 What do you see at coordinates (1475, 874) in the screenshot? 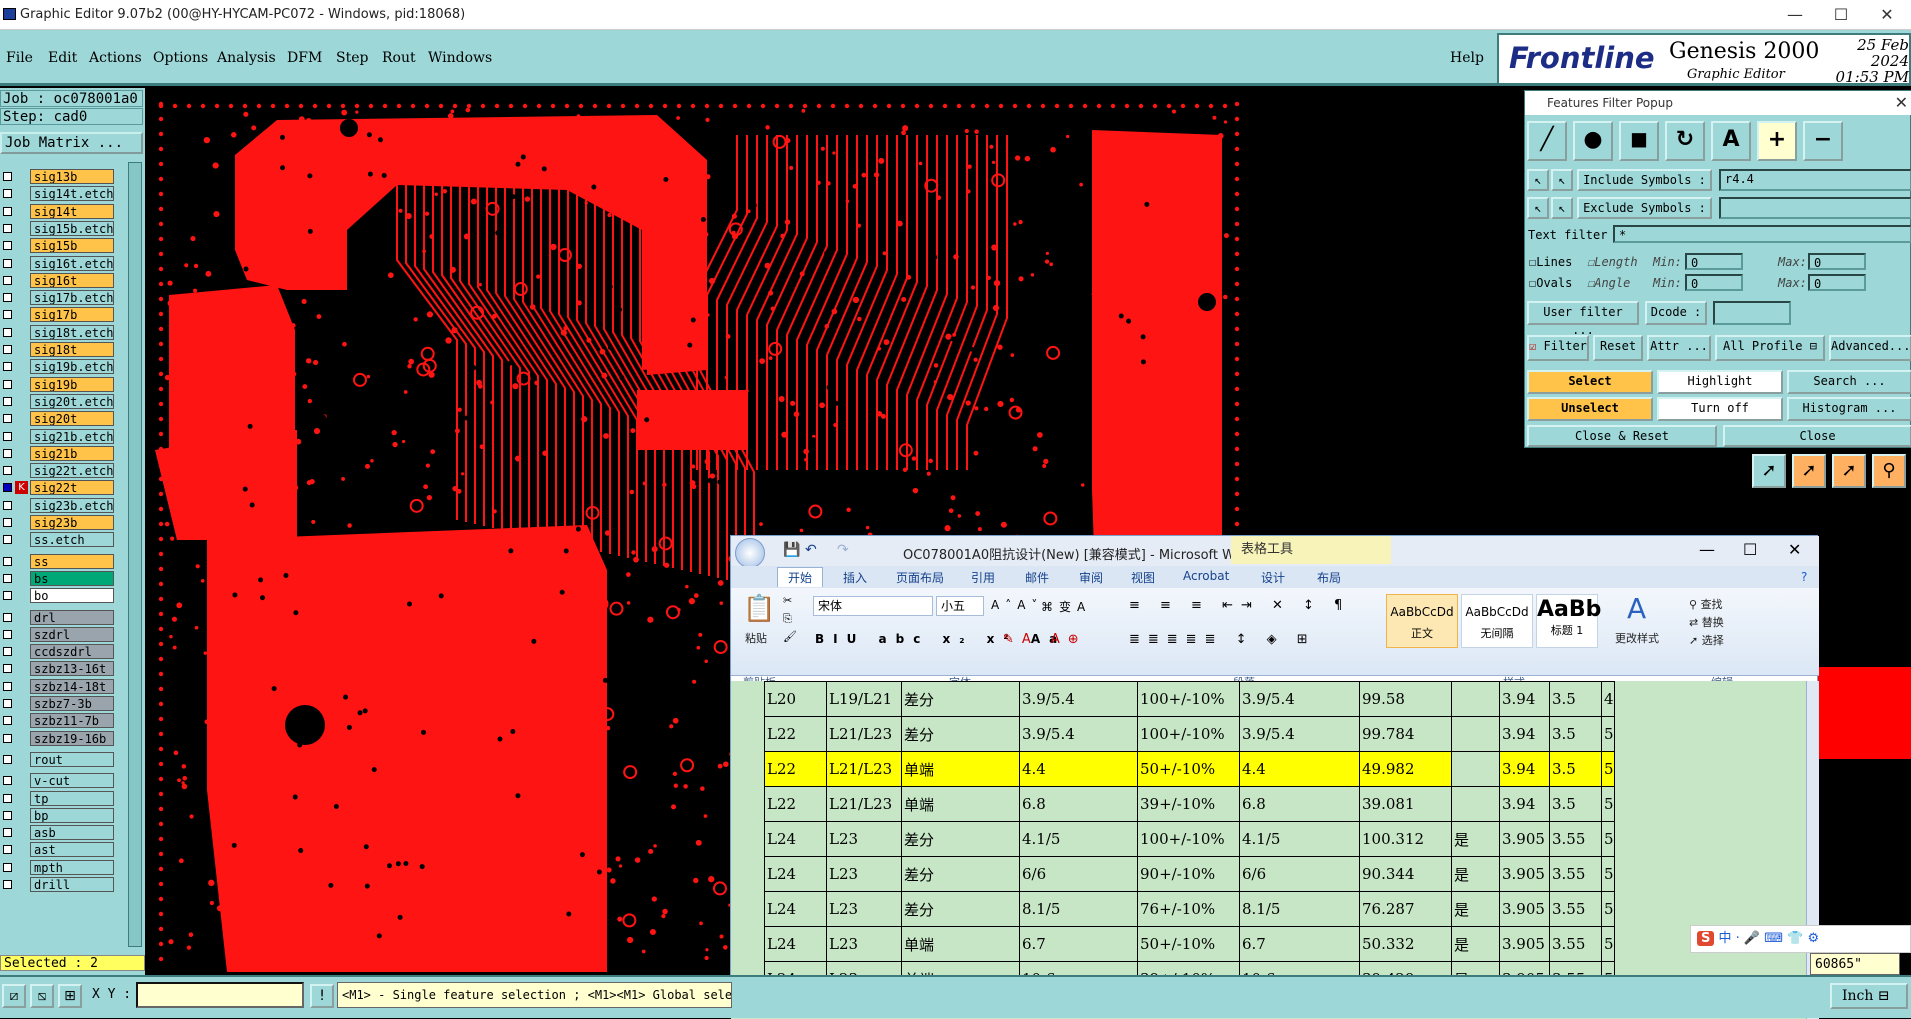
I see `table-cell: 是` at bounding box center [1475, 874].